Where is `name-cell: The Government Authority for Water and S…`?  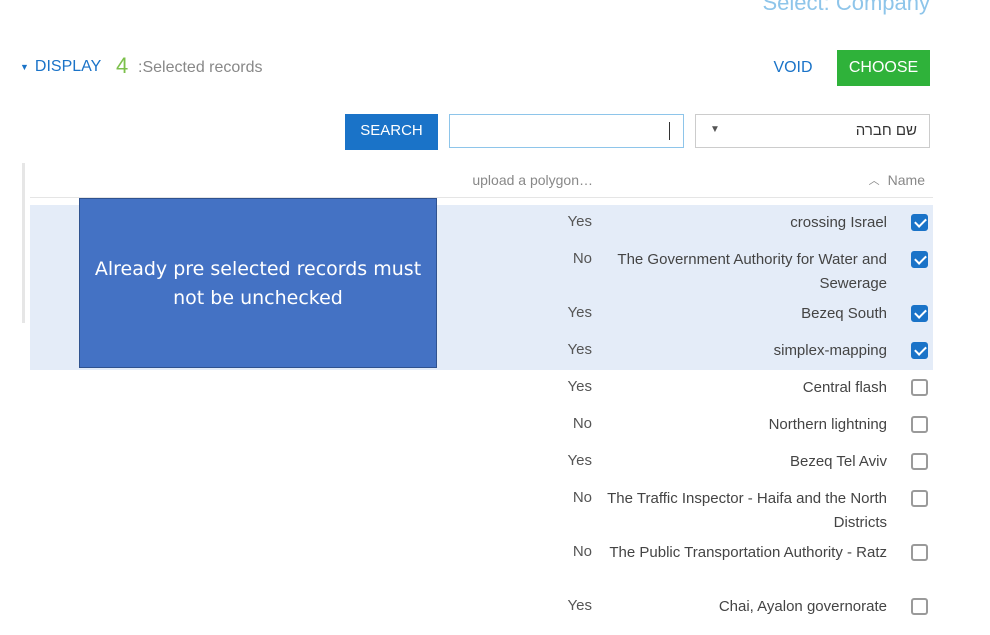
name-cell: The Government Authority for Water and S… is located at coordinates (752, 271).